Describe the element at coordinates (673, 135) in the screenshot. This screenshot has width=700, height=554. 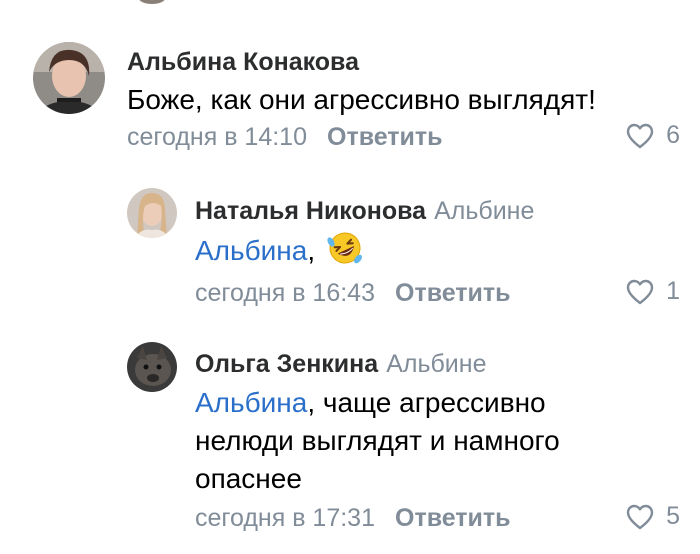
I see `like-count: 6` at that location.